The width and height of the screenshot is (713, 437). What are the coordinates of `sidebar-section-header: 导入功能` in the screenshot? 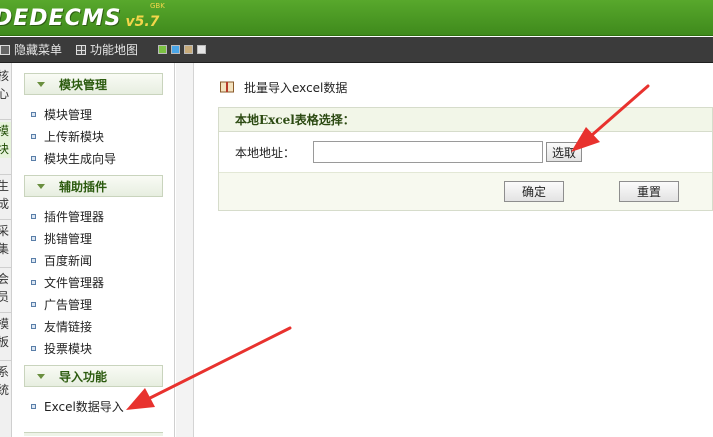 It's located at (93, 376).